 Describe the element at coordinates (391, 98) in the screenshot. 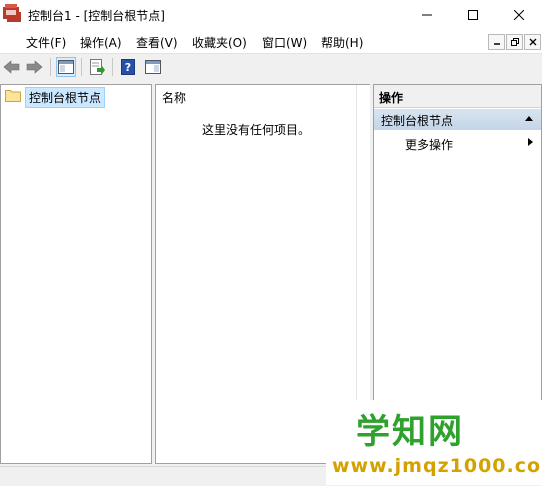

I see `action-pane-title: 操作` at that location.